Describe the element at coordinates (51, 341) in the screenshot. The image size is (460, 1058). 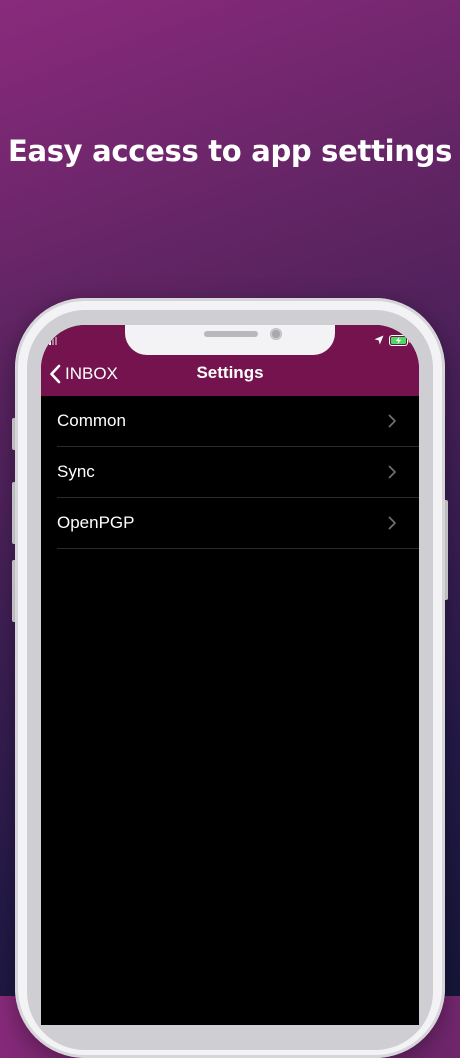
I see `cellular-signal-icon` at that location.